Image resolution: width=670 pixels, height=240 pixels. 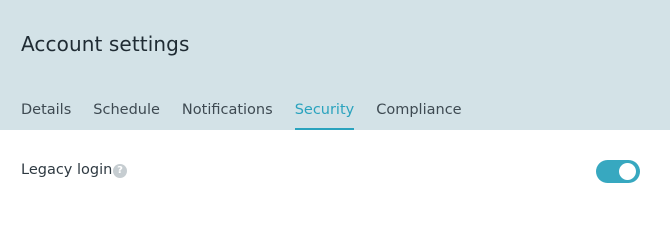 I want to click on help-icon: ?, so click(x=120, y=171).